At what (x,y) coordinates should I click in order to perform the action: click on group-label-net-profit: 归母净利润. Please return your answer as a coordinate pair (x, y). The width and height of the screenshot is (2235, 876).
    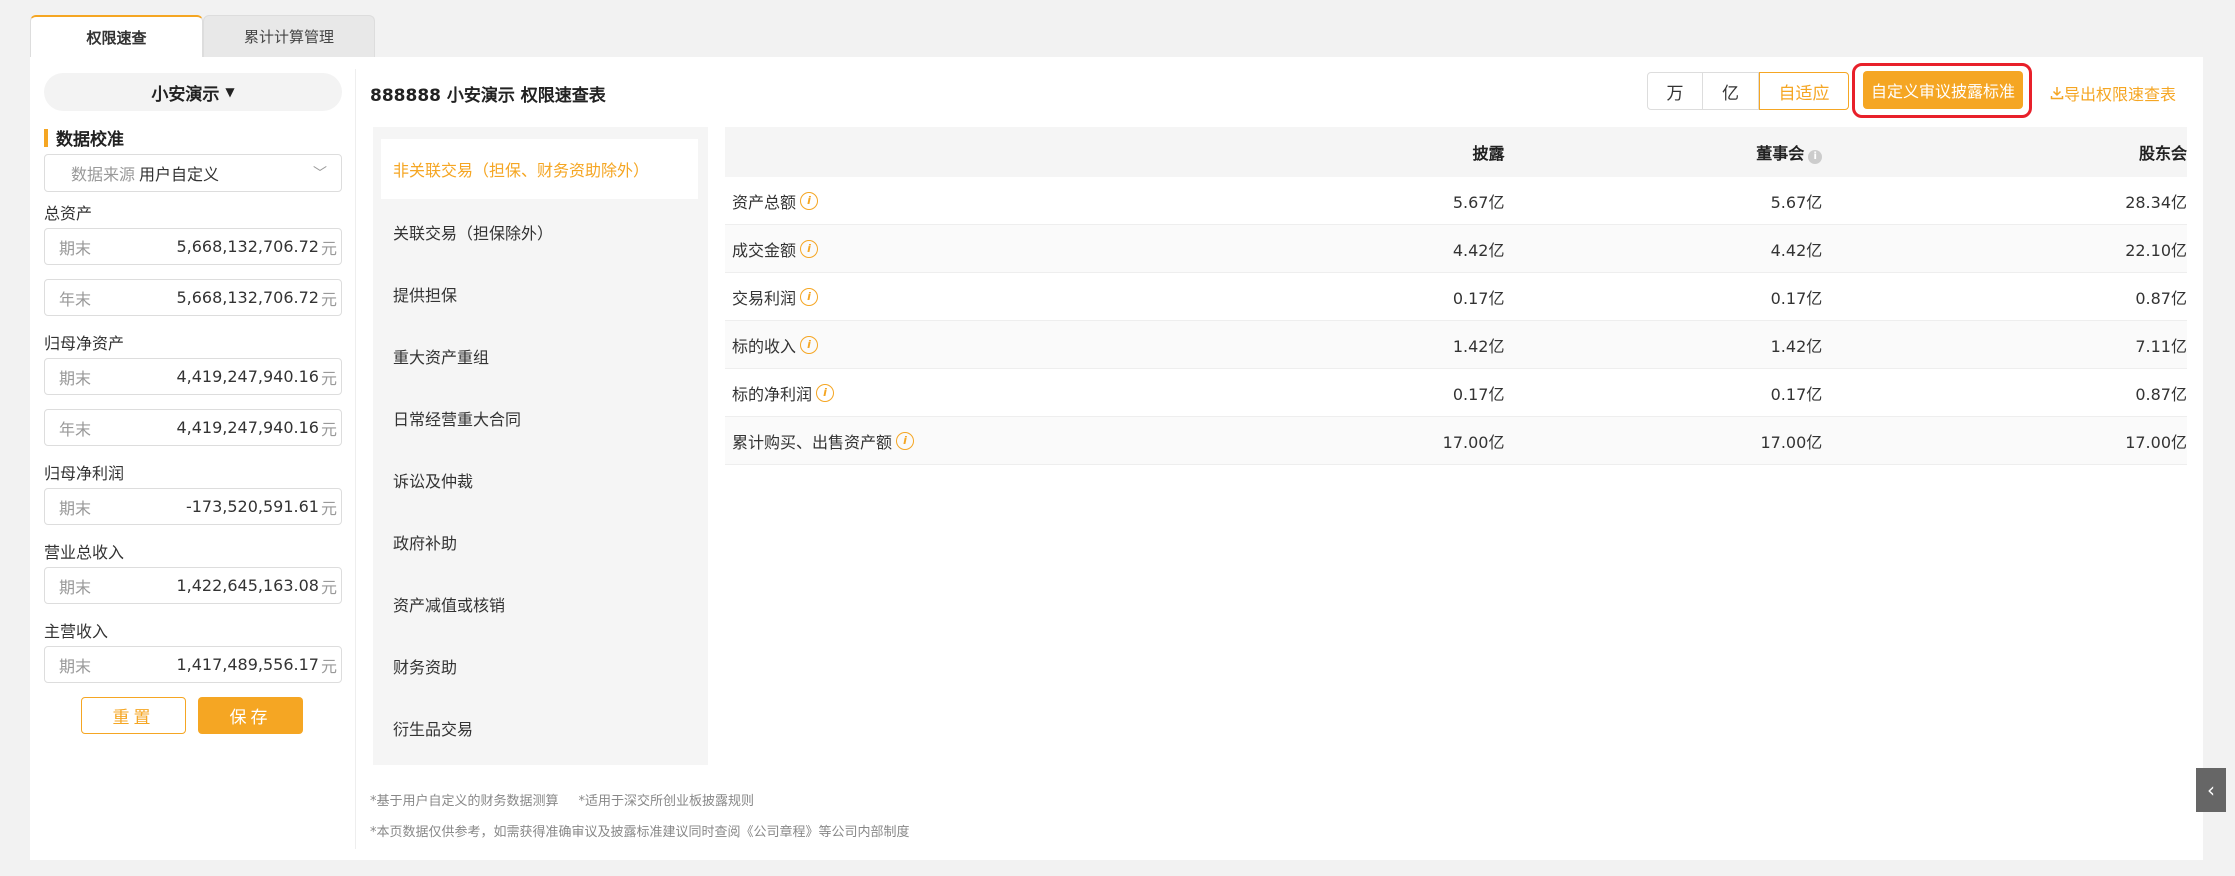
    Looking at the image, I should click on (84, 473).